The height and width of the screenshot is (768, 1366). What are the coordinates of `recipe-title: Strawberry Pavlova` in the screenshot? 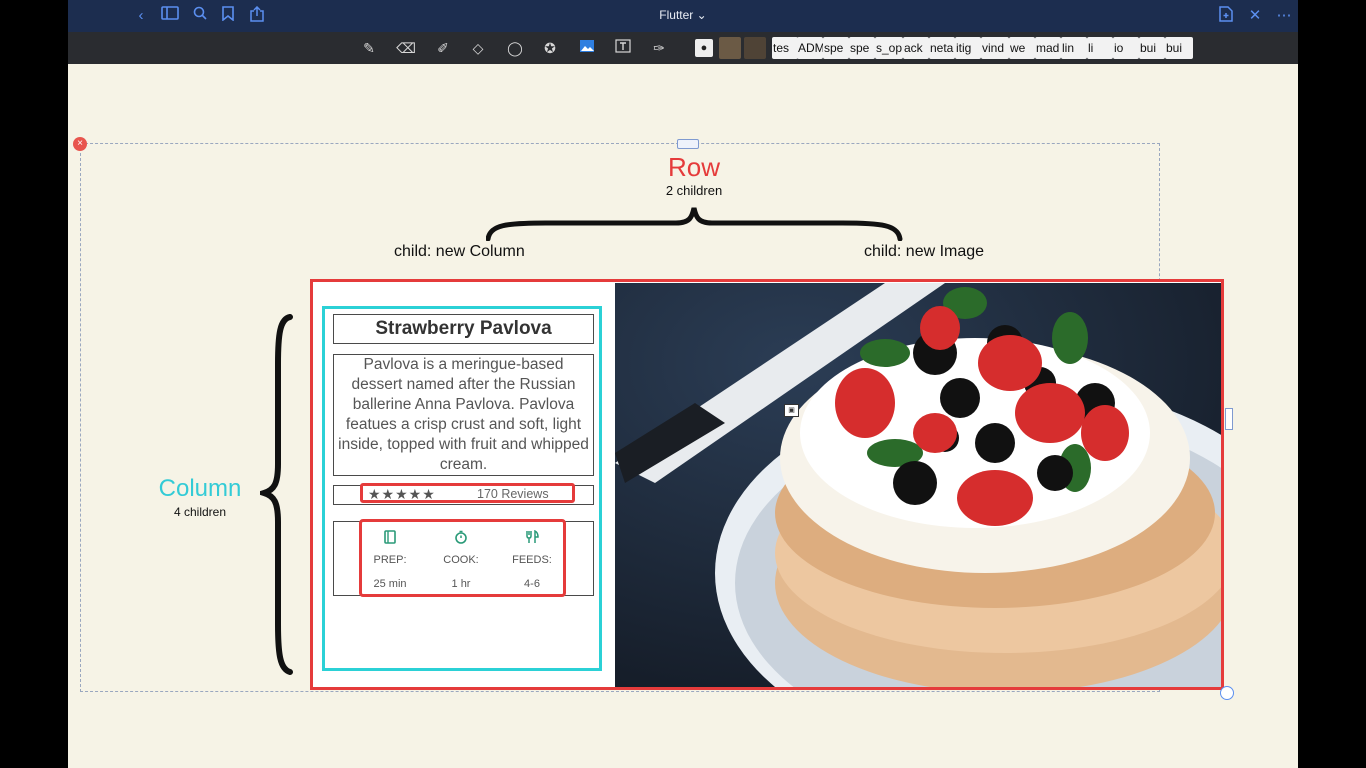 It's located at (463, 329).